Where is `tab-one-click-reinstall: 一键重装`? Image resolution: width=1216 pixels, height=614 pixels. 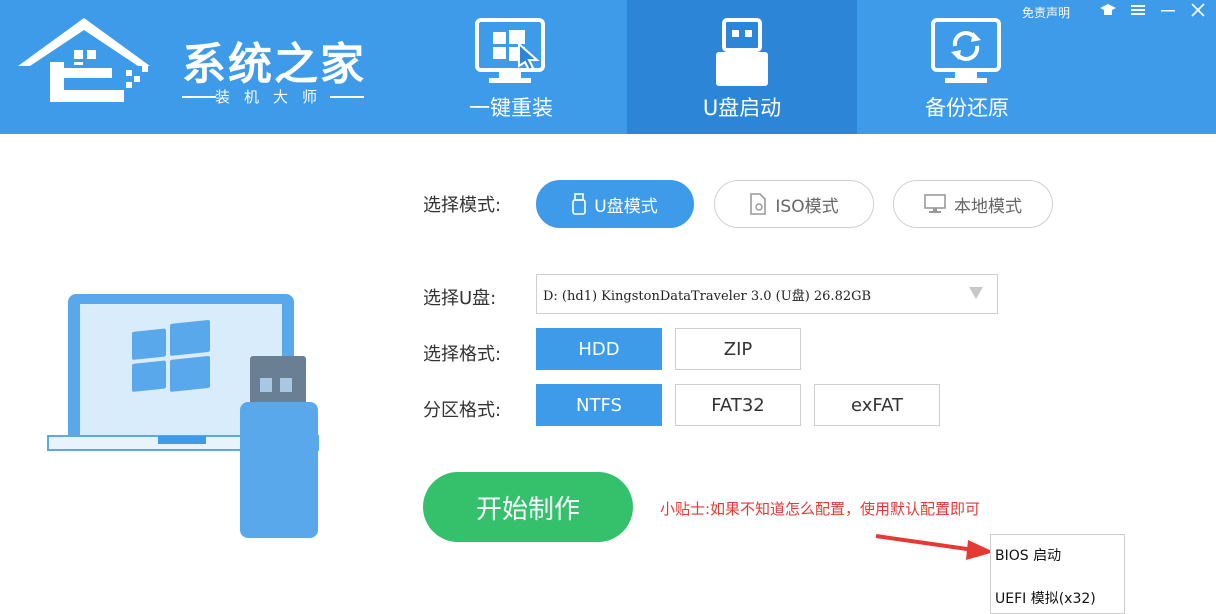 tab-one-click-reinstall: 一键重装 is located at coordinates (511, 67).